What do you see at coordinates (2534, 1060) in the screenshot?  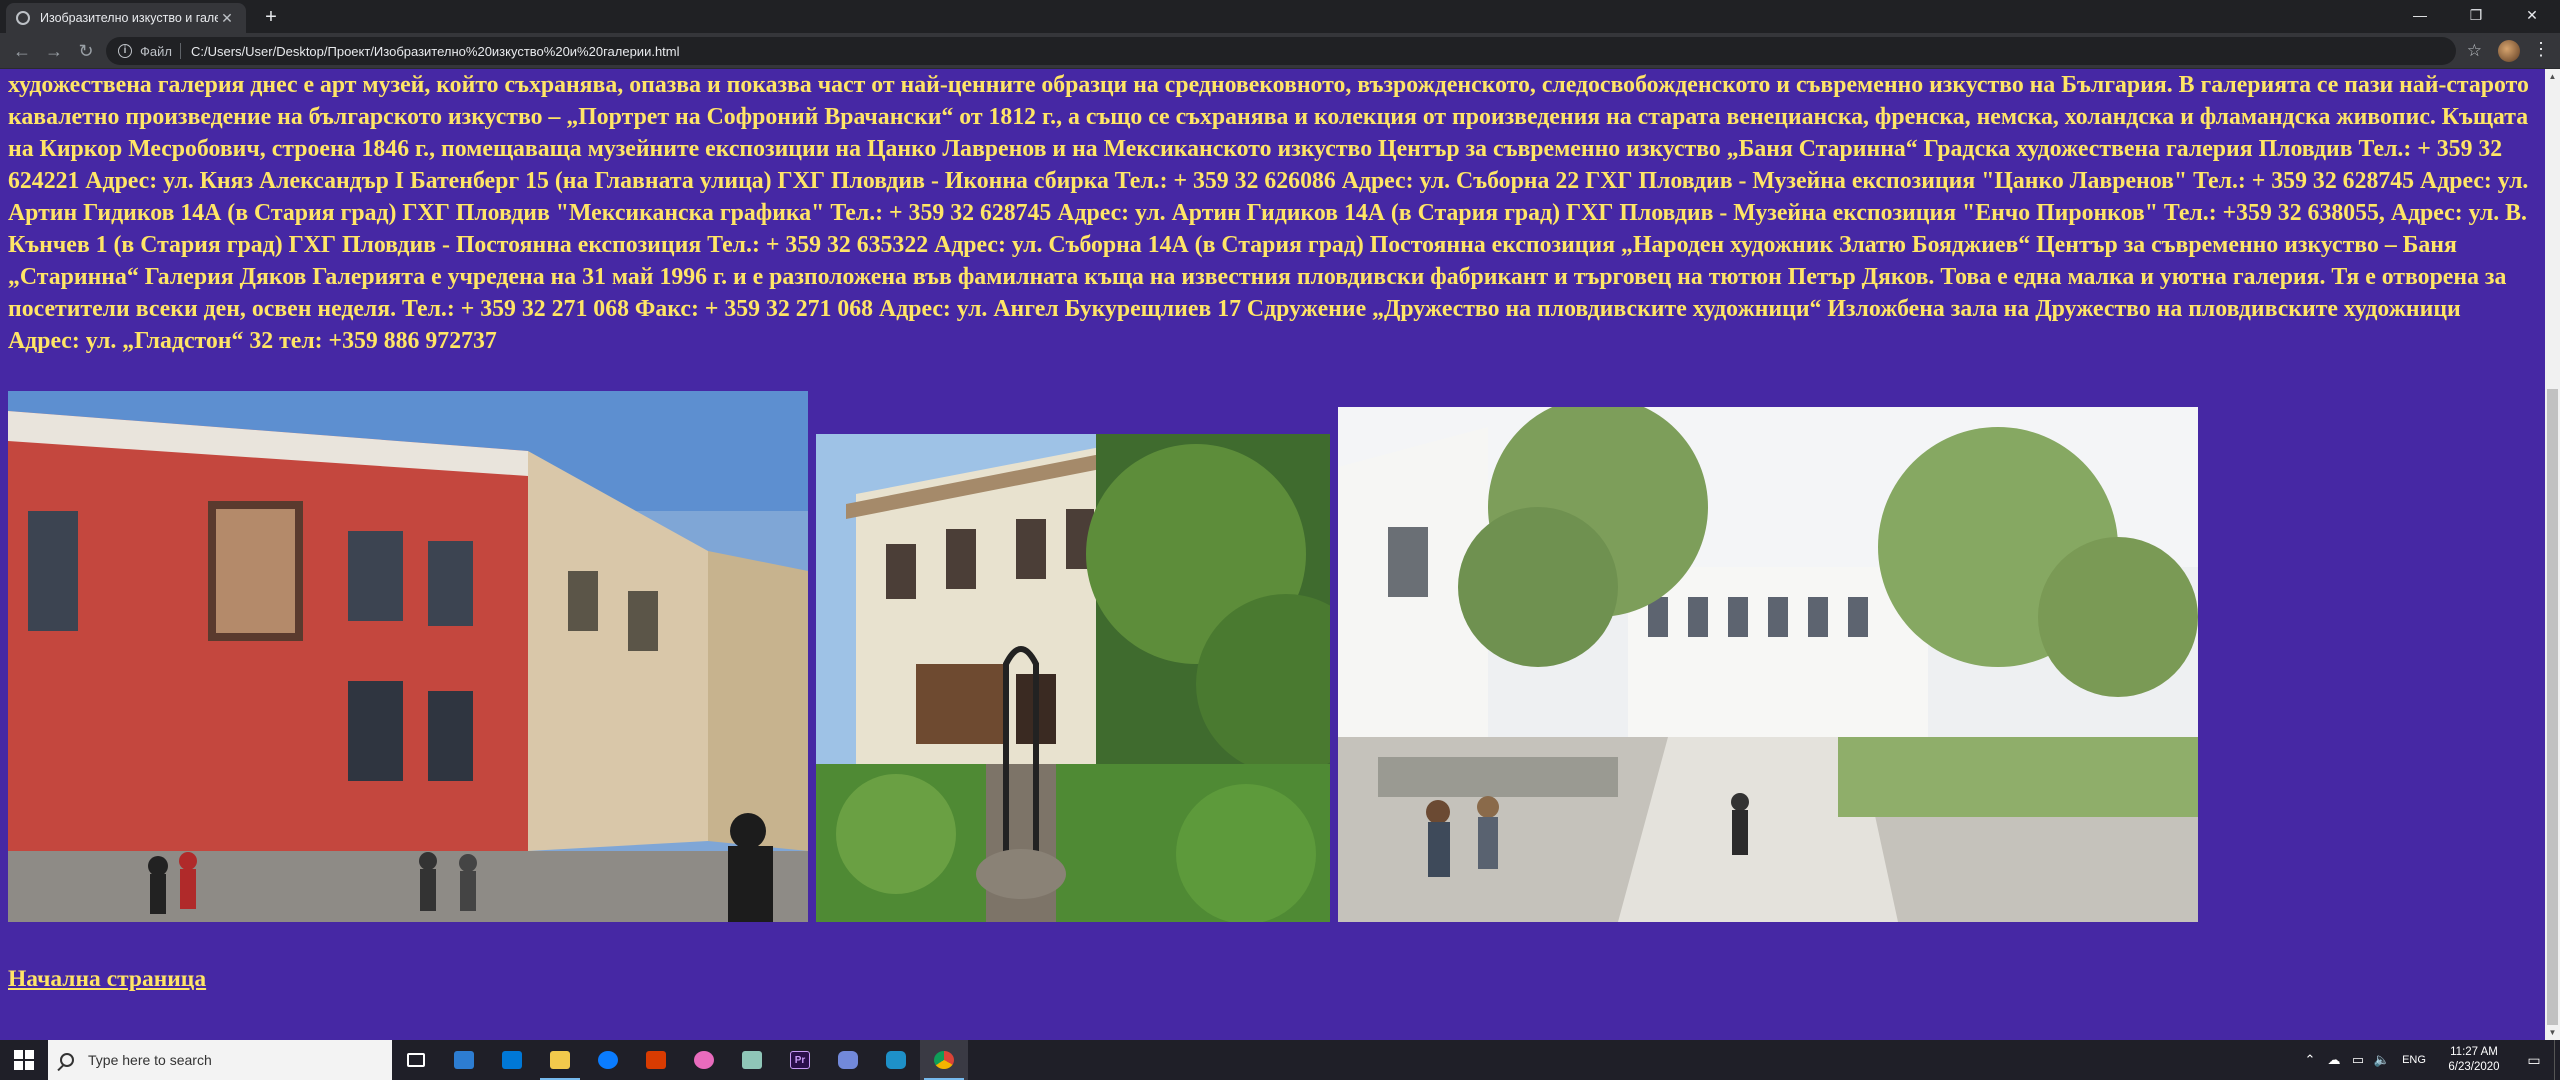 I see `notifications-icon: ▭` at bounding box center [2534, 1060].